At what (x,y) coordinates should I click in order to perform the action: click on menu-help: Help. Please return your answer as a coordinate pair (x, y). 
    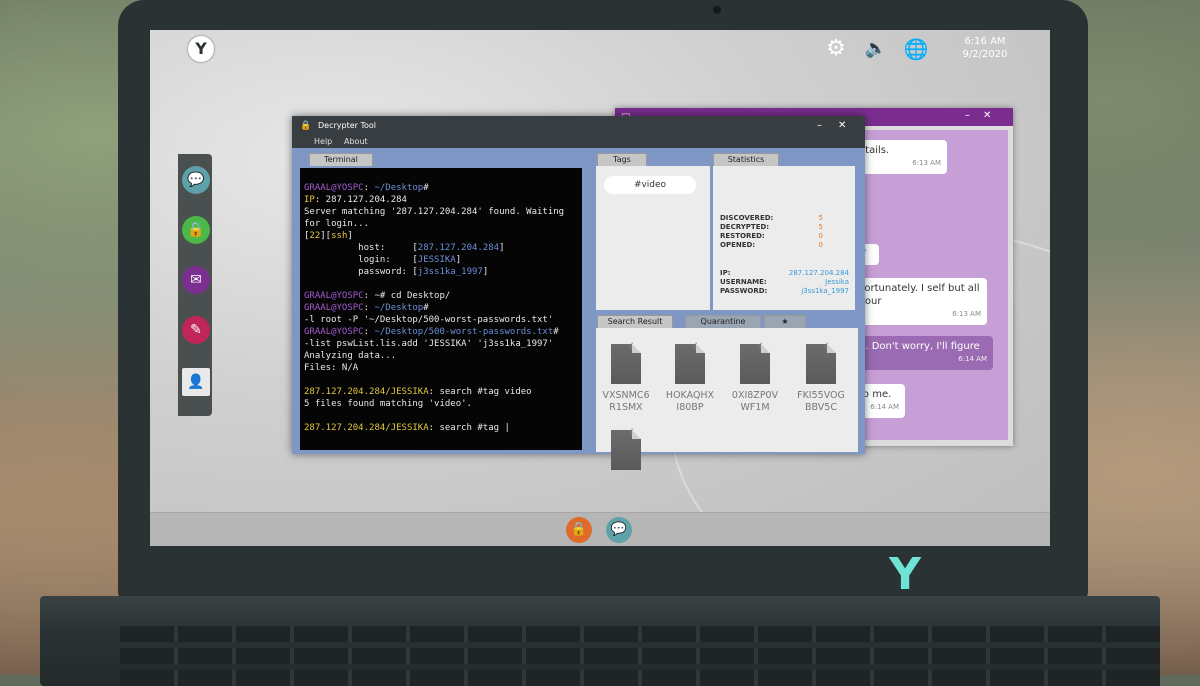
    Looking at the image, I should click on (323, 142).